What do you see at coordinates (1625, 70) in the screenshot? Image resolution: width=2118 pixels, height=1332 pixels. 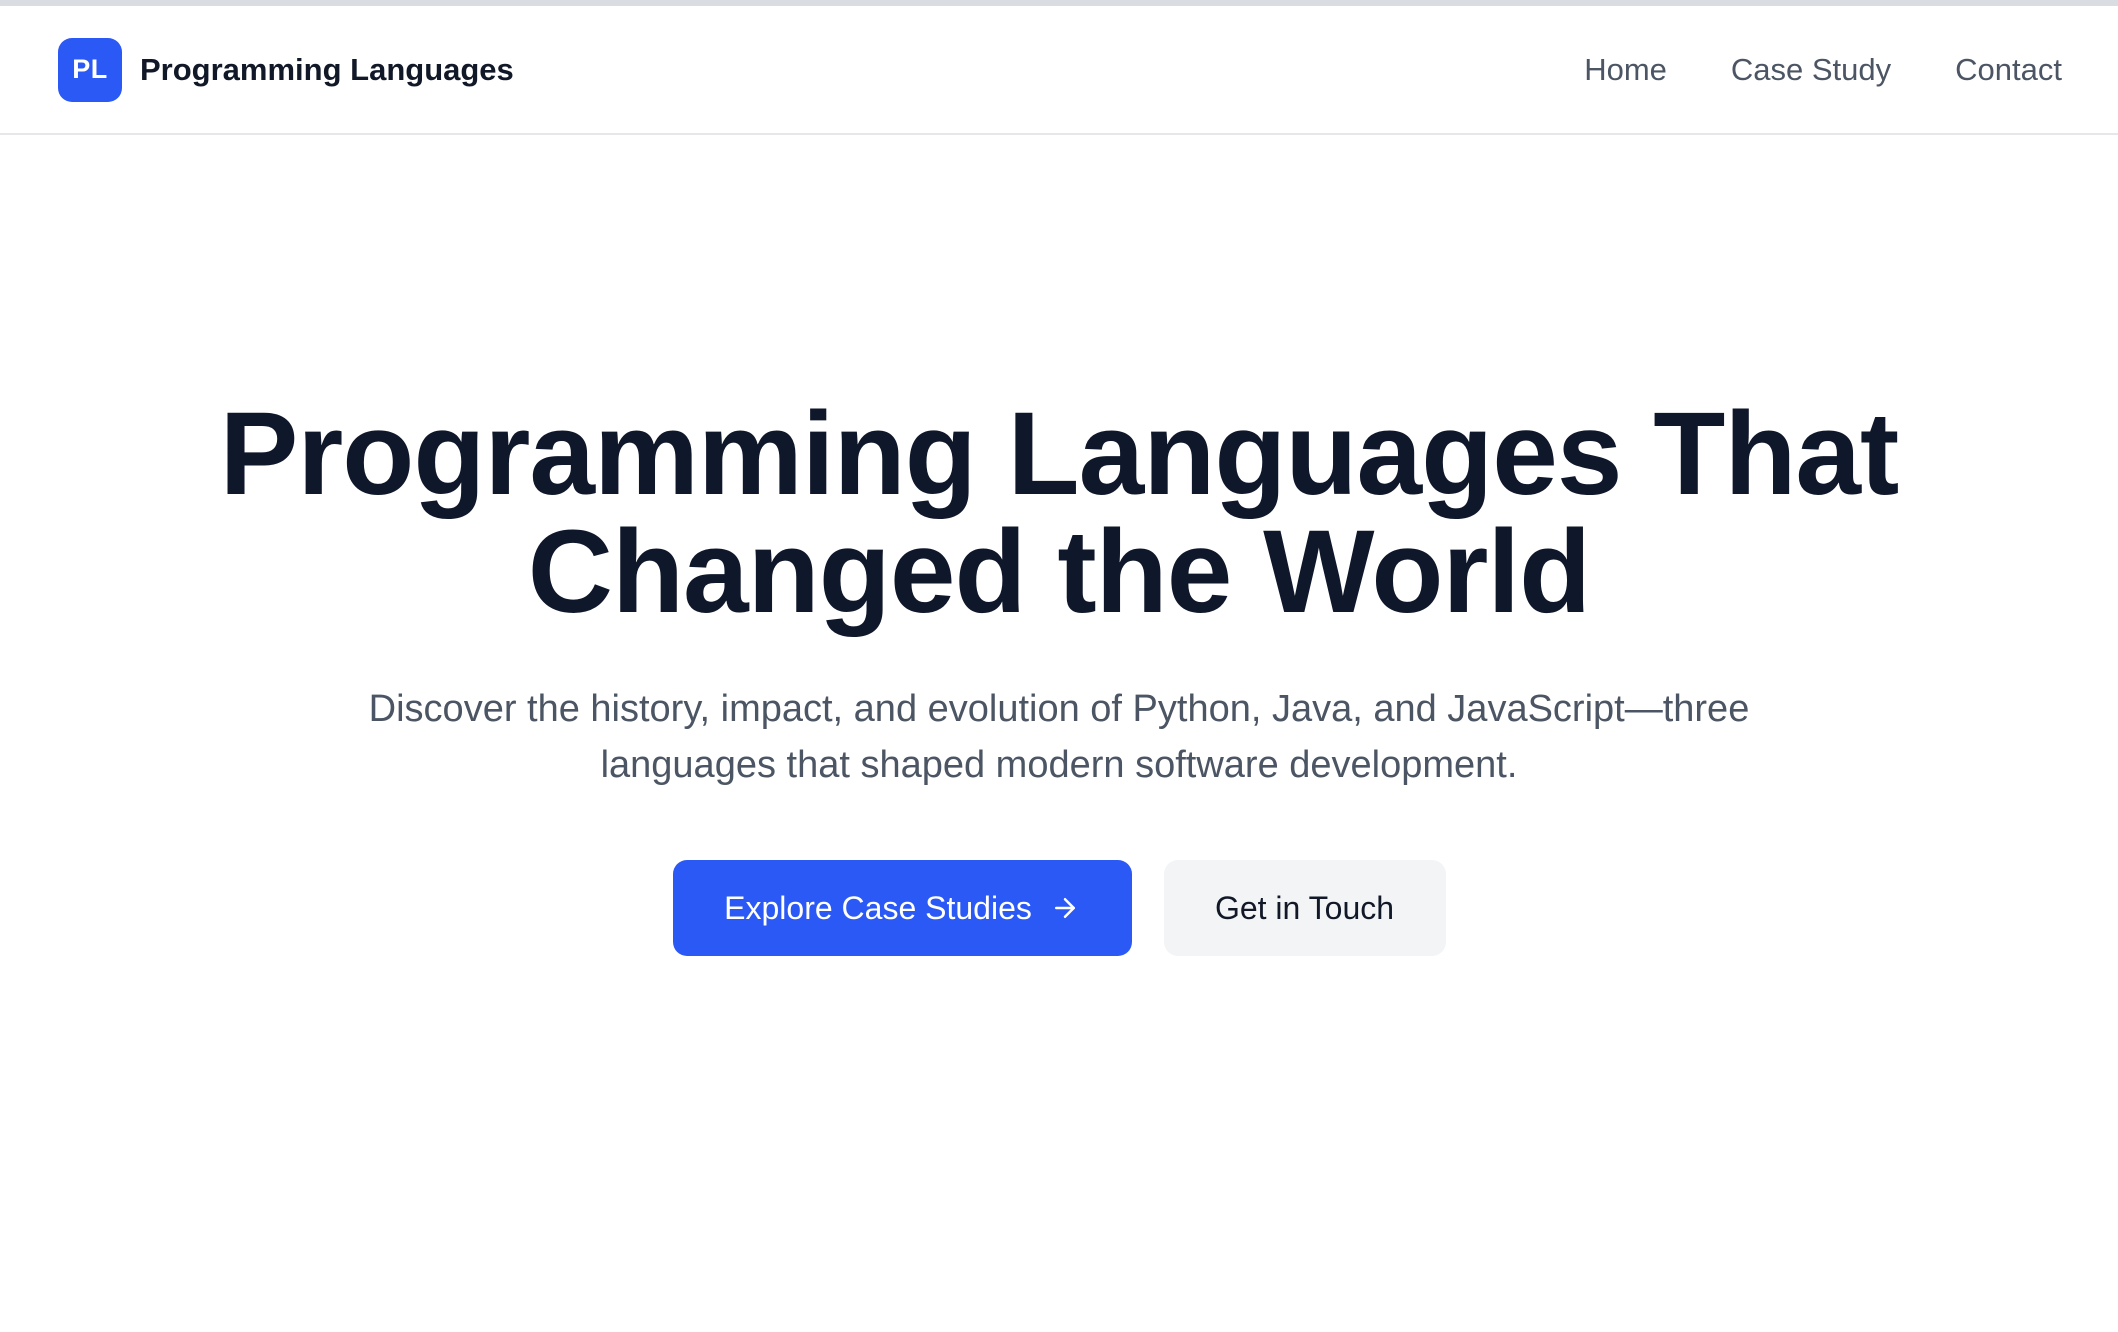 I see `nav-link-home: Home` at bounding box center [1625, 70].